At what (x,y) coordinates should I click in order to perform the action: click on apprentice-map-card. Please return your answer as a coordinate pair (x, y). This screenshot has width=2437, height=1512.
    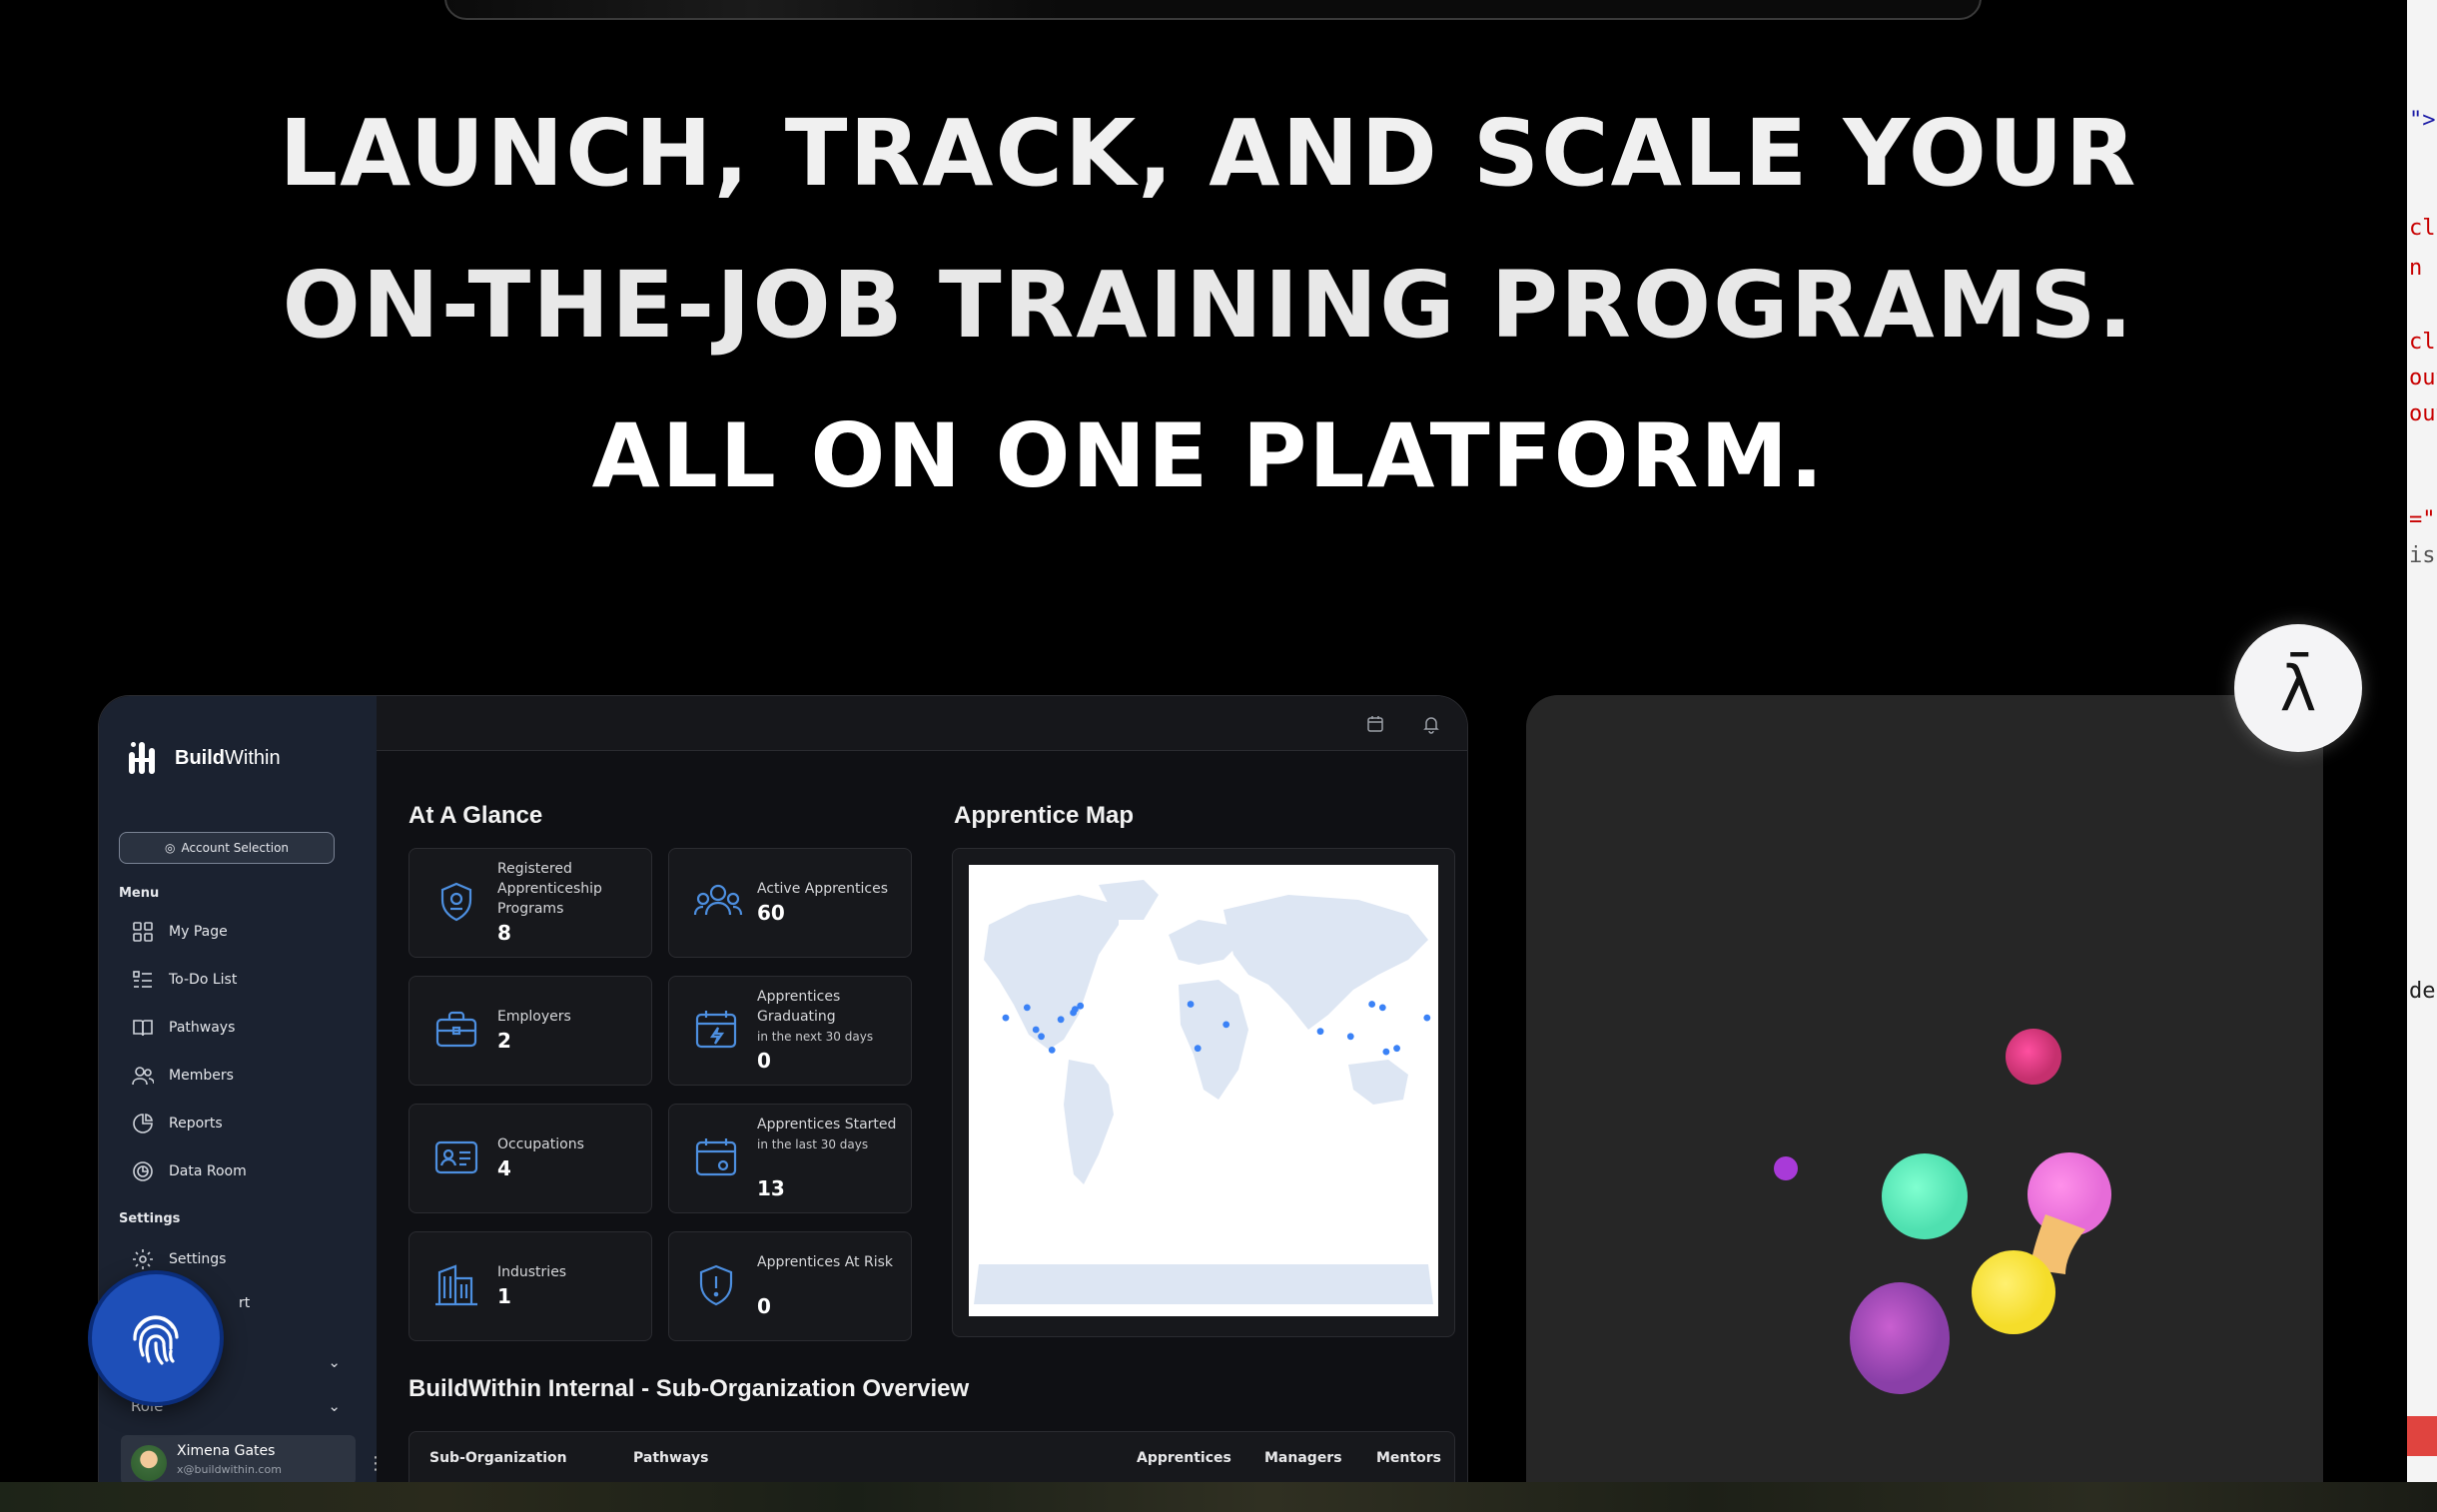
    Looking at the image, I should click on (1203, 1092).